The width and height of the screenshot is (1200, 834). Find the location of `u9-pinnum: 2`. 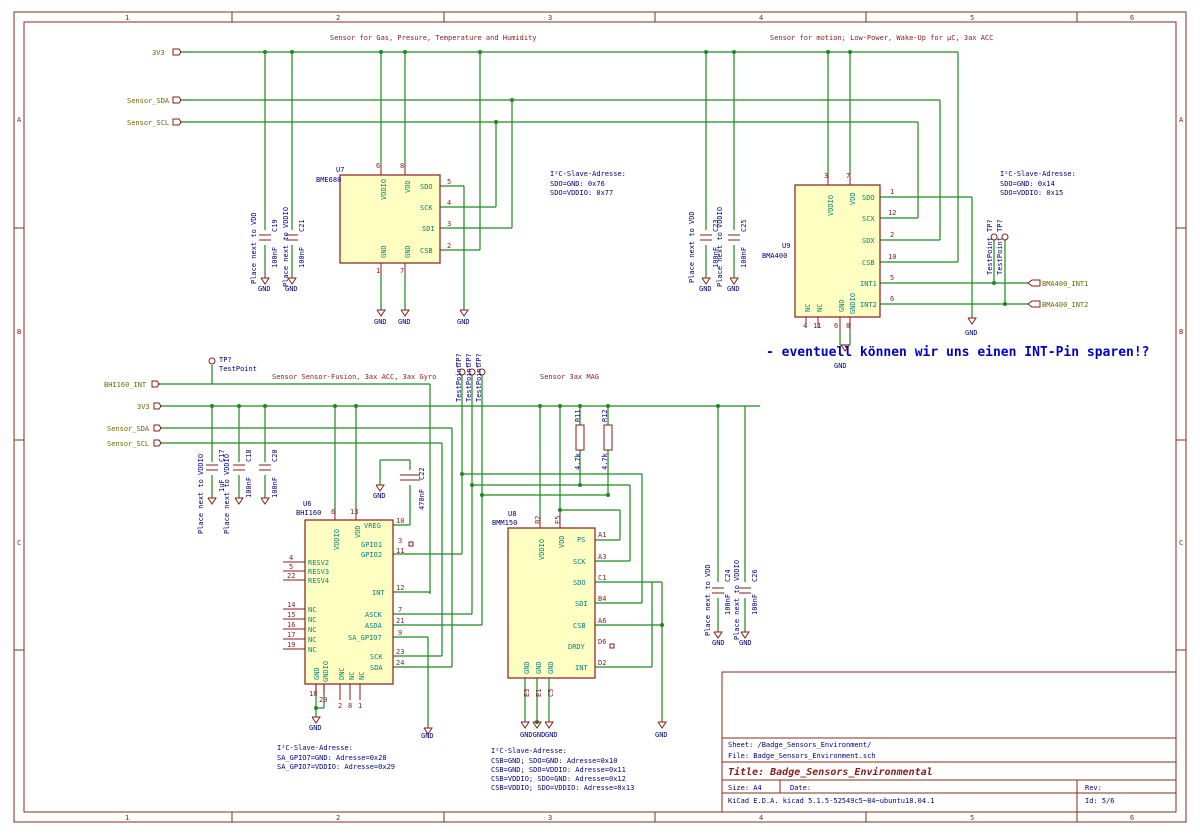

u9-pinnum: 2 is located at coordinates (892, 235).